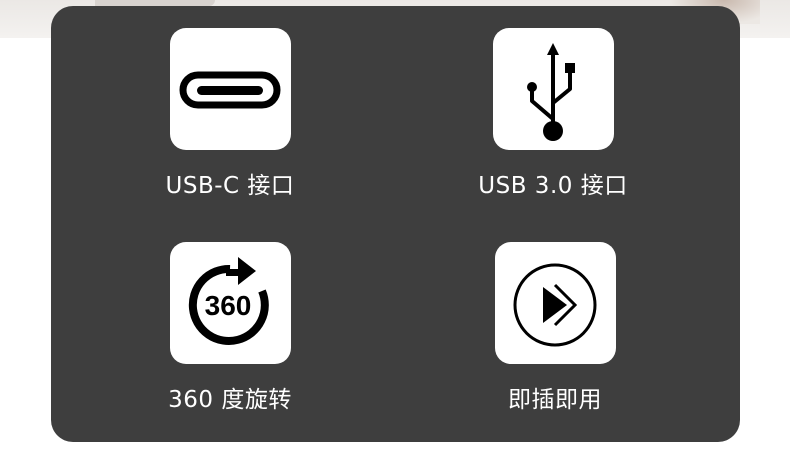 The width and height of the screenshot is (790, 472). I want to click on usb-symbol-icon, so click(551, 92).